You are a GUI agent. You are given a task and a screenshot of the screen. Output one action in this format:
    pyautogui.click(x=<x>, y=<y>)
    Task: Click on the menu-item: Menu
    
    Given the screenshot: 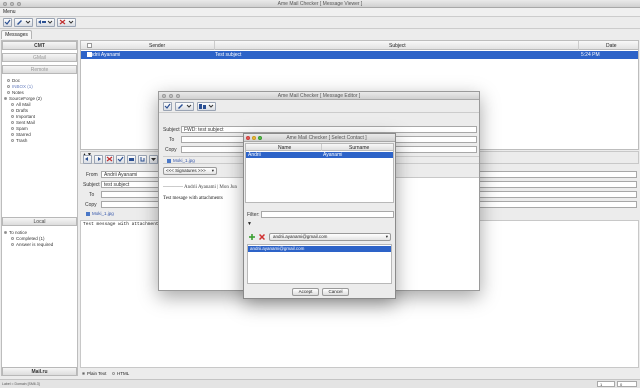 What is the action you would take?
    pyautogui.click(x=9, y=12)
    